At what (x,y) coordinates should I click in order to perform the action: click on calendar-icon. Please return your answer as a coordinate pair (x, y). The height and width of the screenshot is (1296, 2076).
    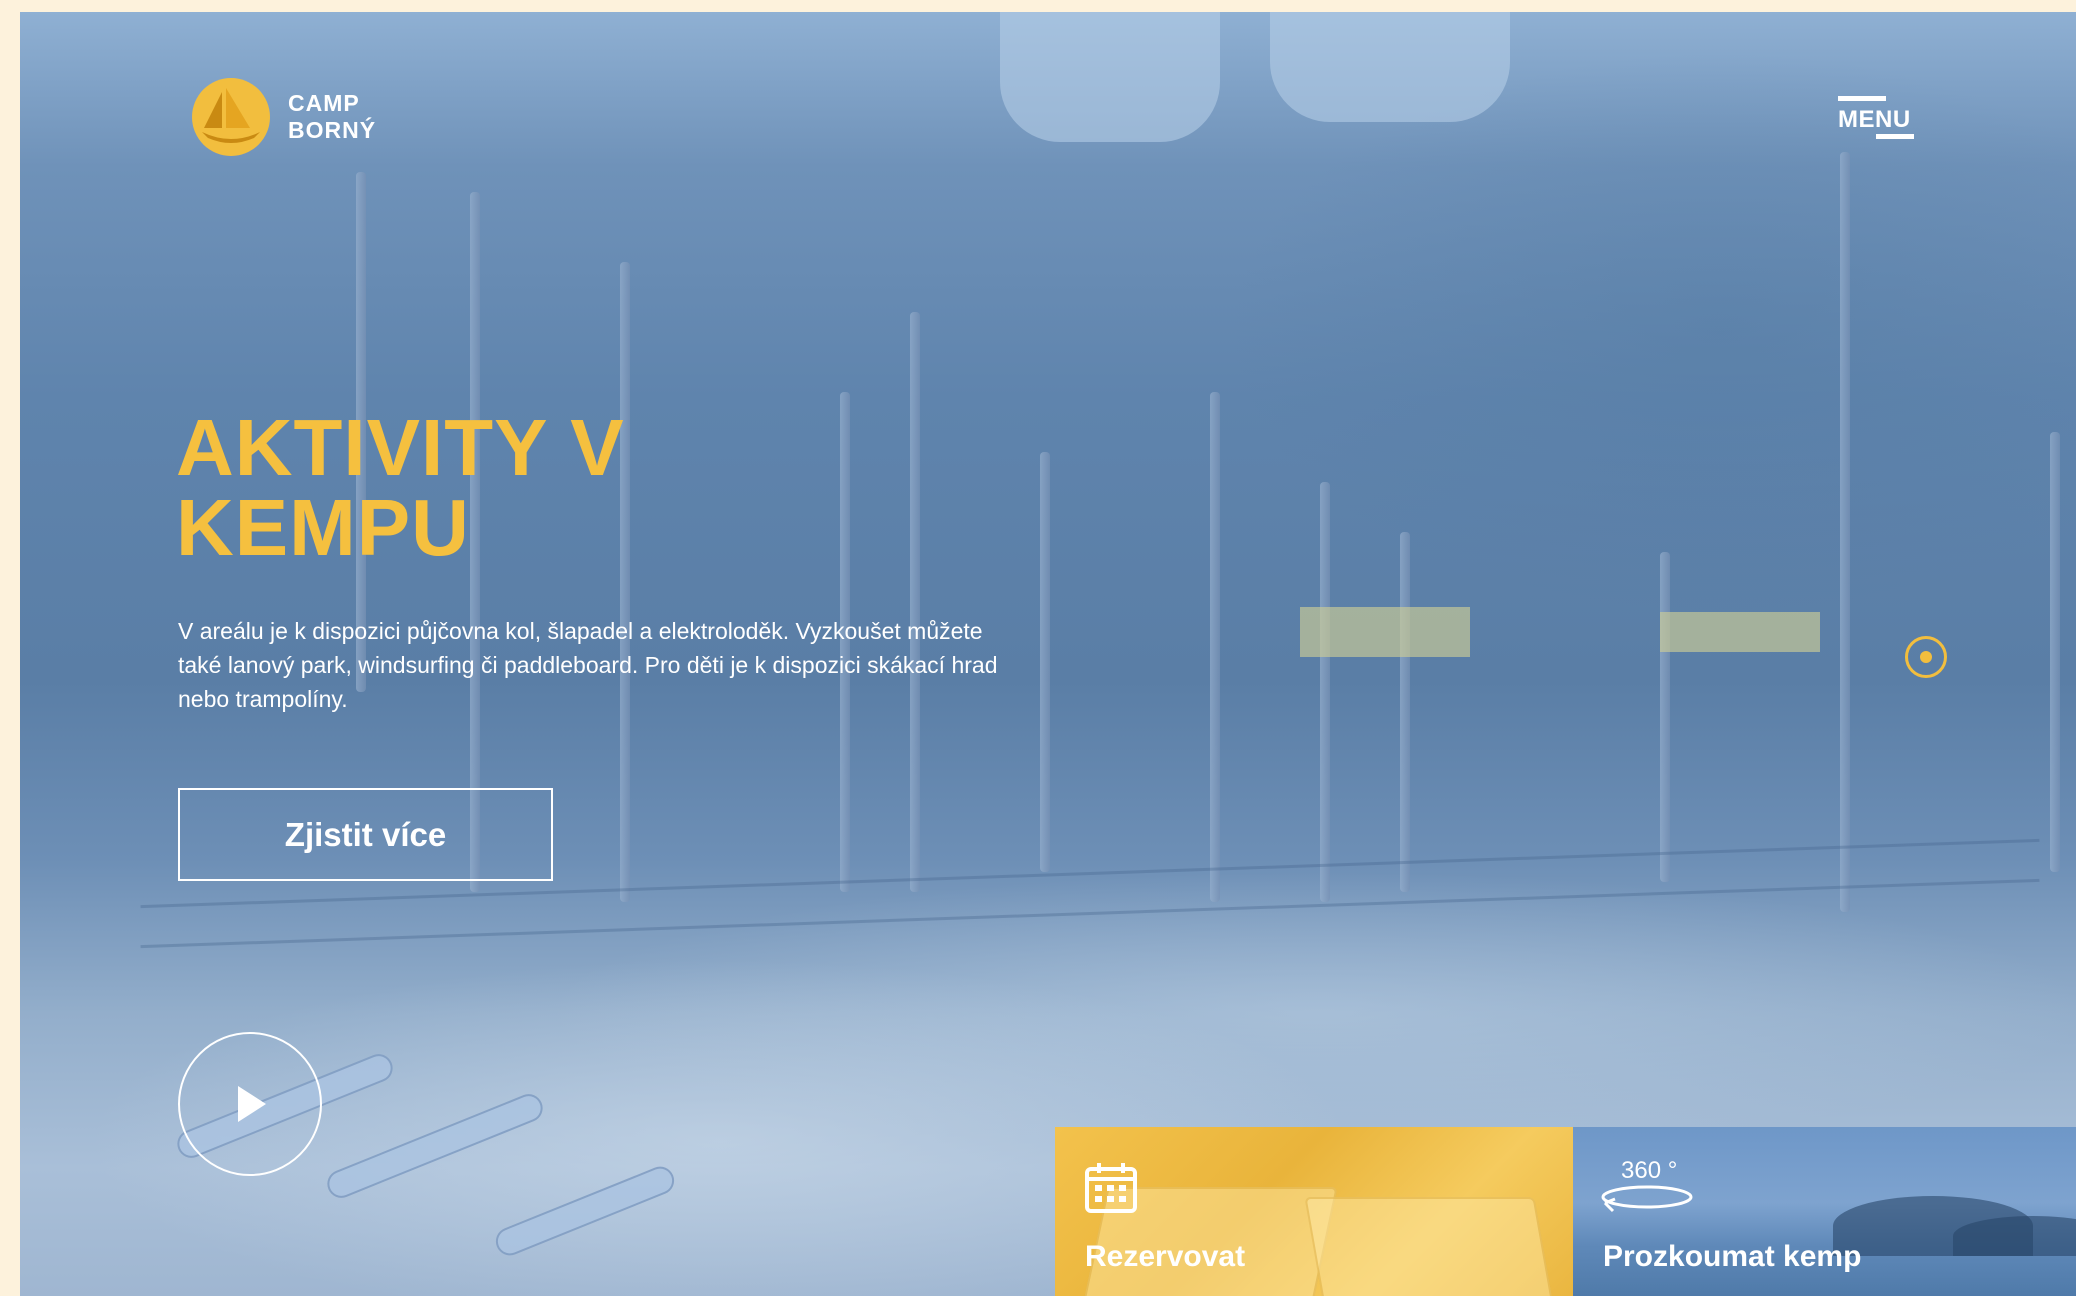
    Looking at the image, I should click on (1111, 1188).